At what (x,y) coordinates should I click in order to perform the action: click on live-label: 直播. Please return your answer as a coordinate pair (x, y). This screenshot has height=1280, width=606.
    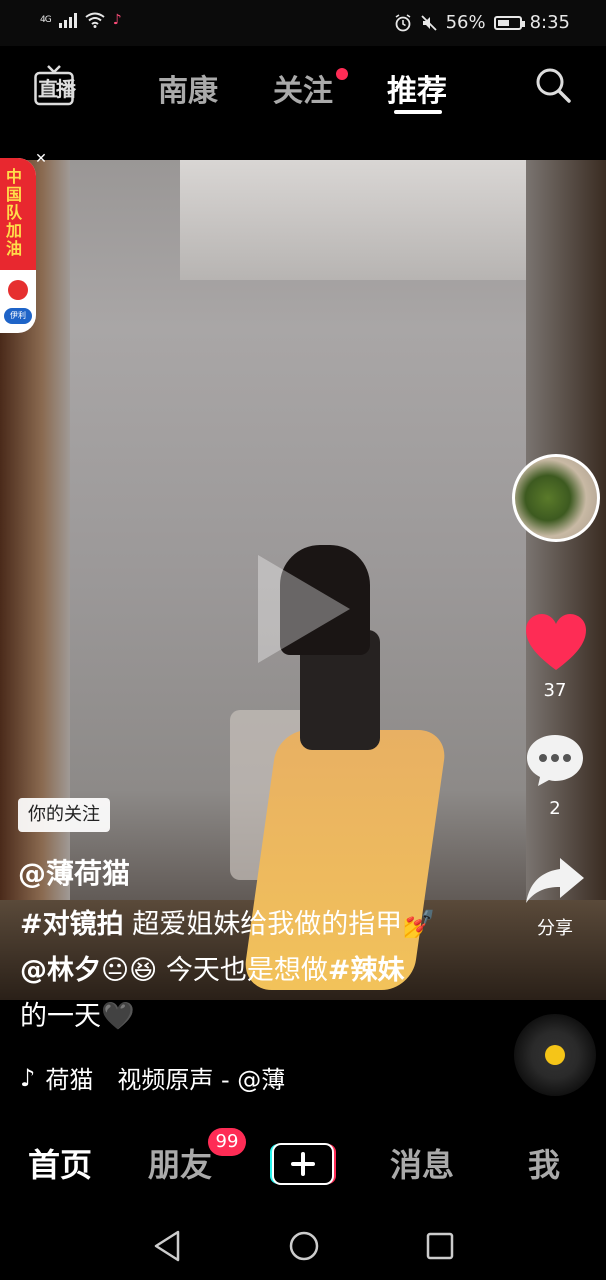
    Looking at the image, I should click on (57, 87).